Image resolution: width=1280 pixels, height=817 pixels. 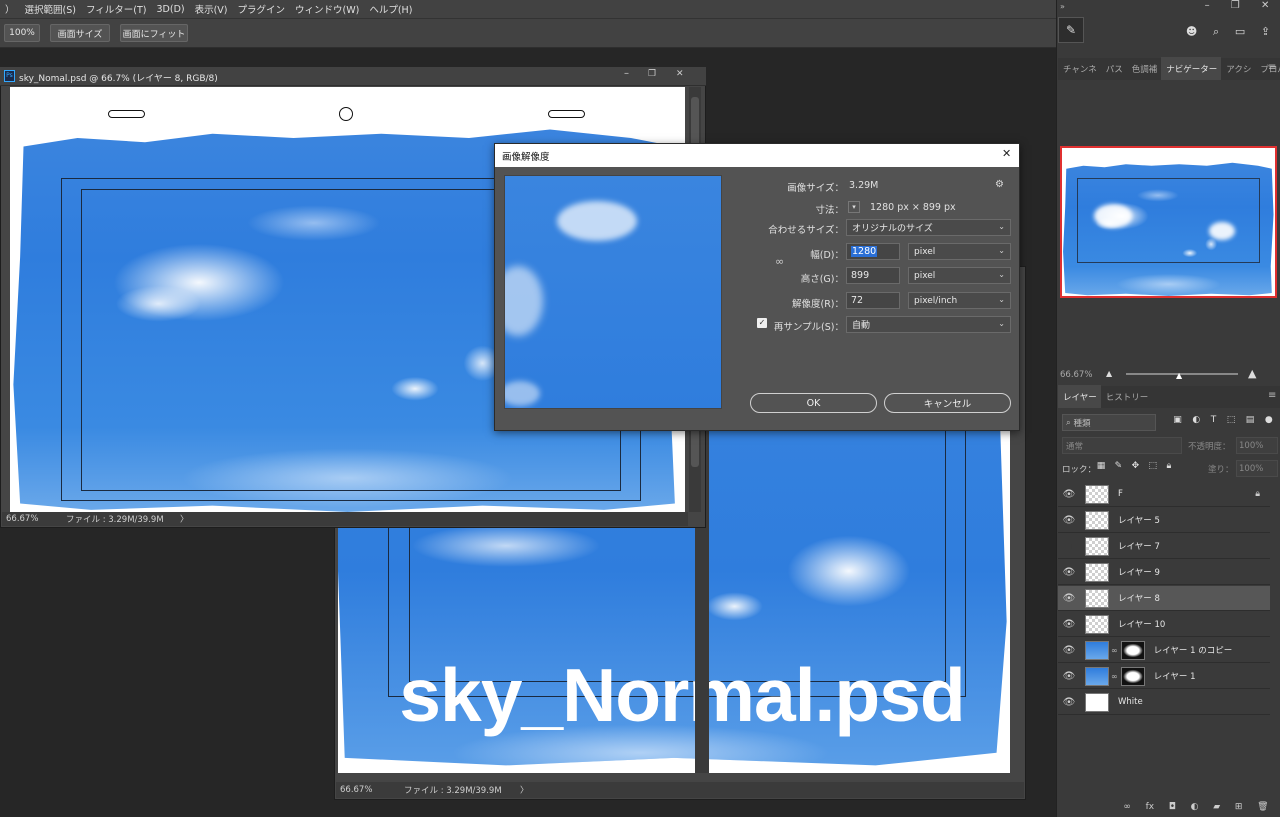 I want to click on gear-icon: ⚙, so click(x=999, y=184).